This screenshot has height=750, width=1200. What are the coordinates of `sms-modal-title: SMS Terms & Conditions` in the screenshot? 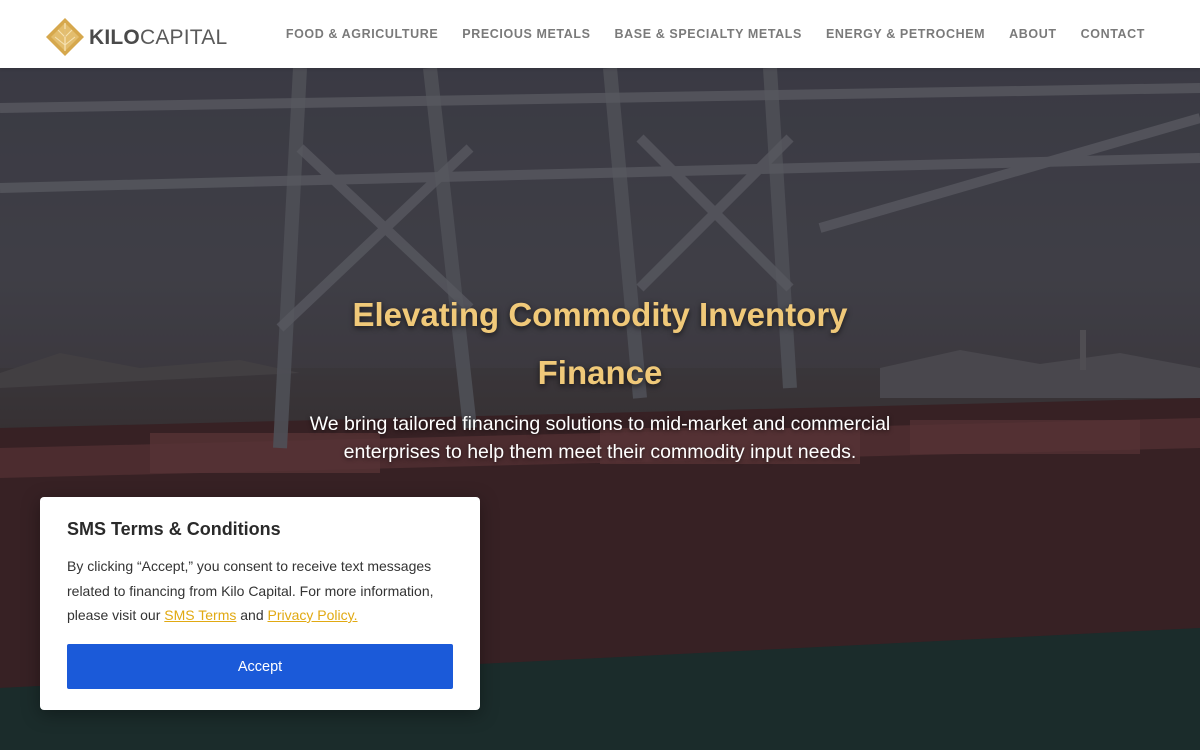 It's located at (174, 529).